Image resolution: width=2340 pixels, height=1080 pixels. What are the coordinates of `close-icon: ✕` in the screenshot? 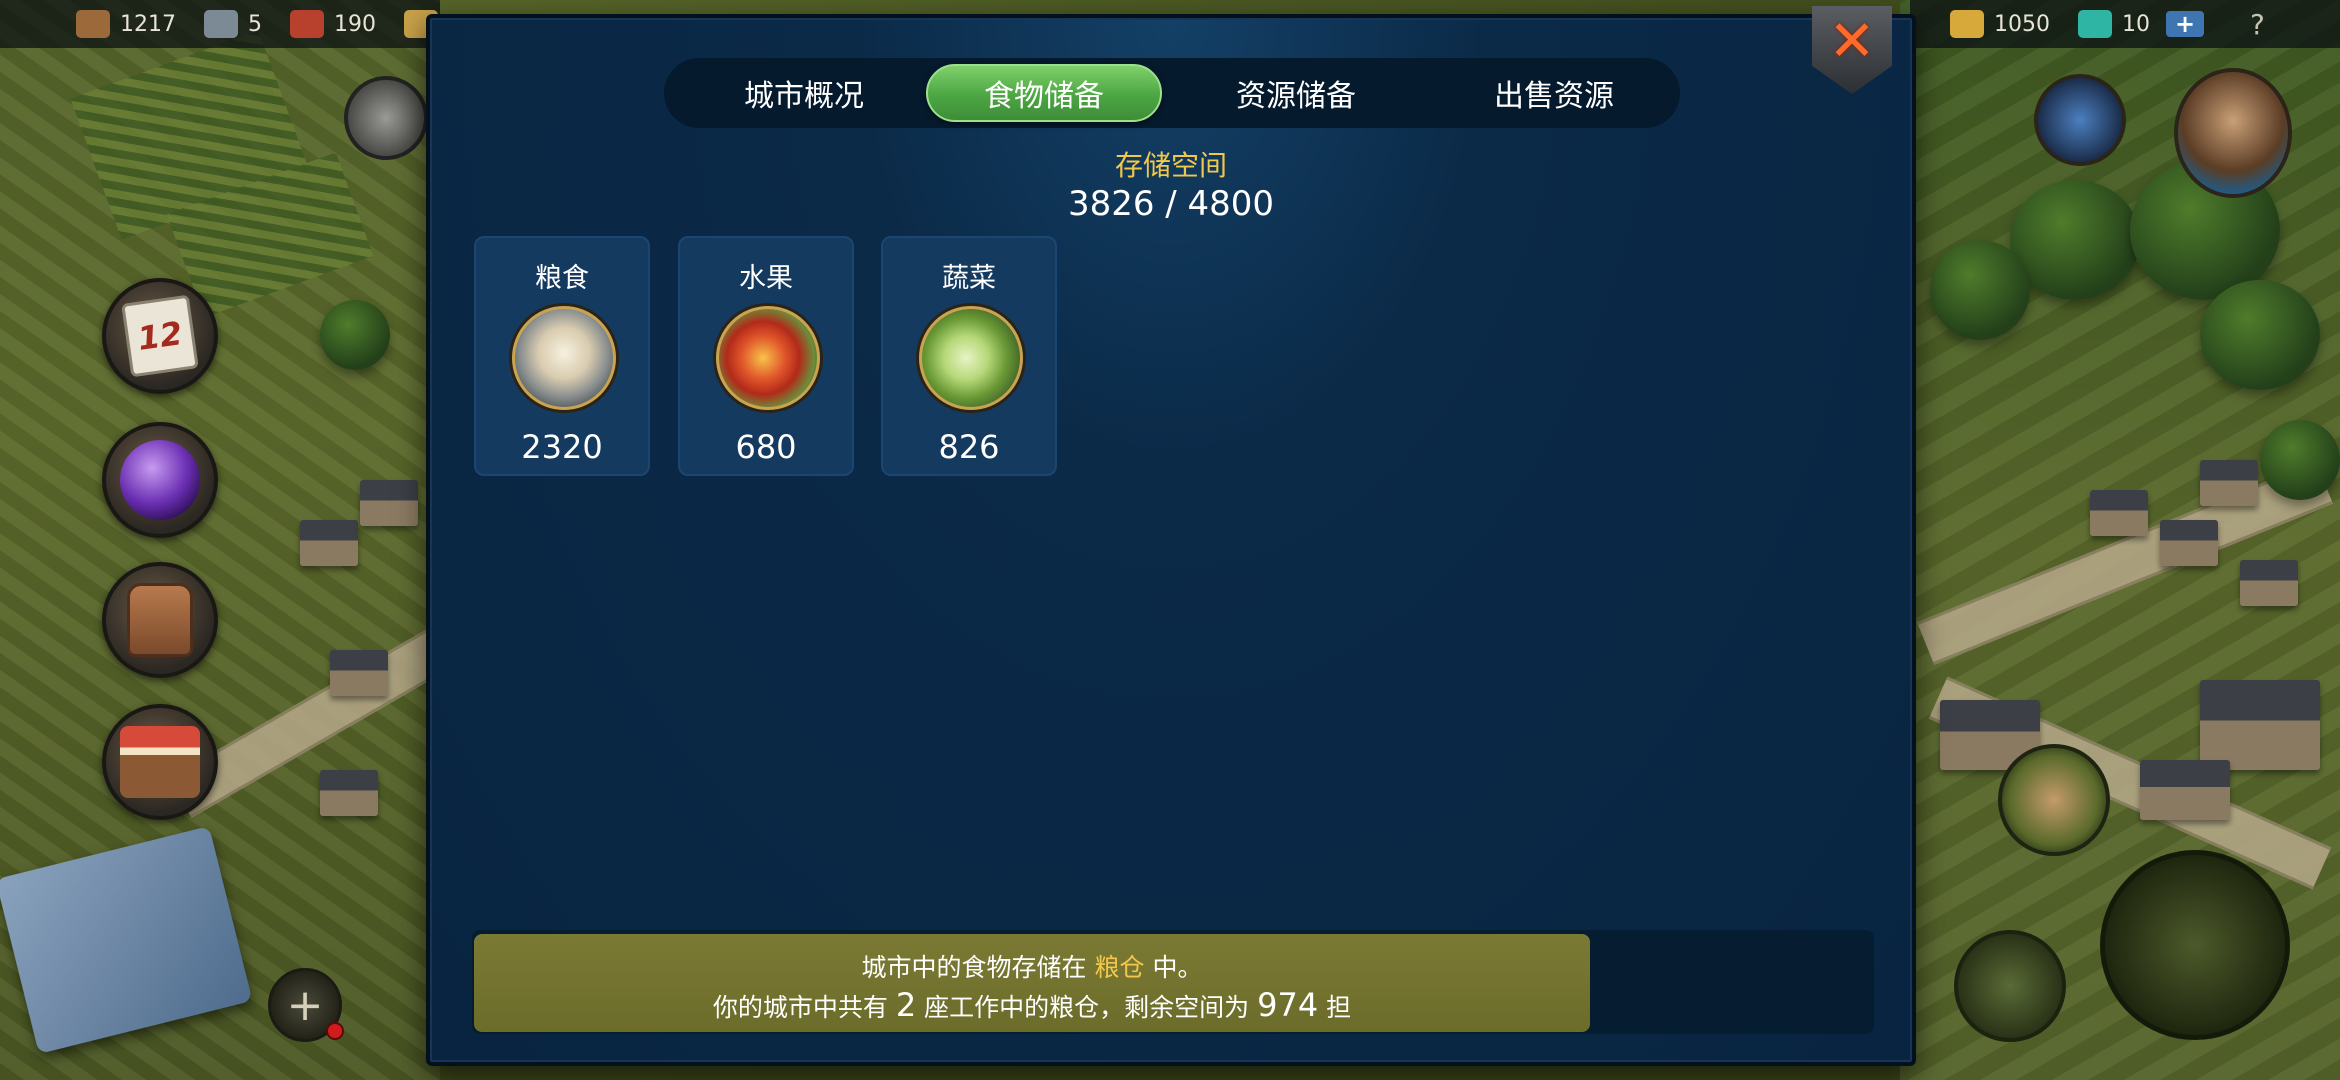 It's located at (1852, 41).